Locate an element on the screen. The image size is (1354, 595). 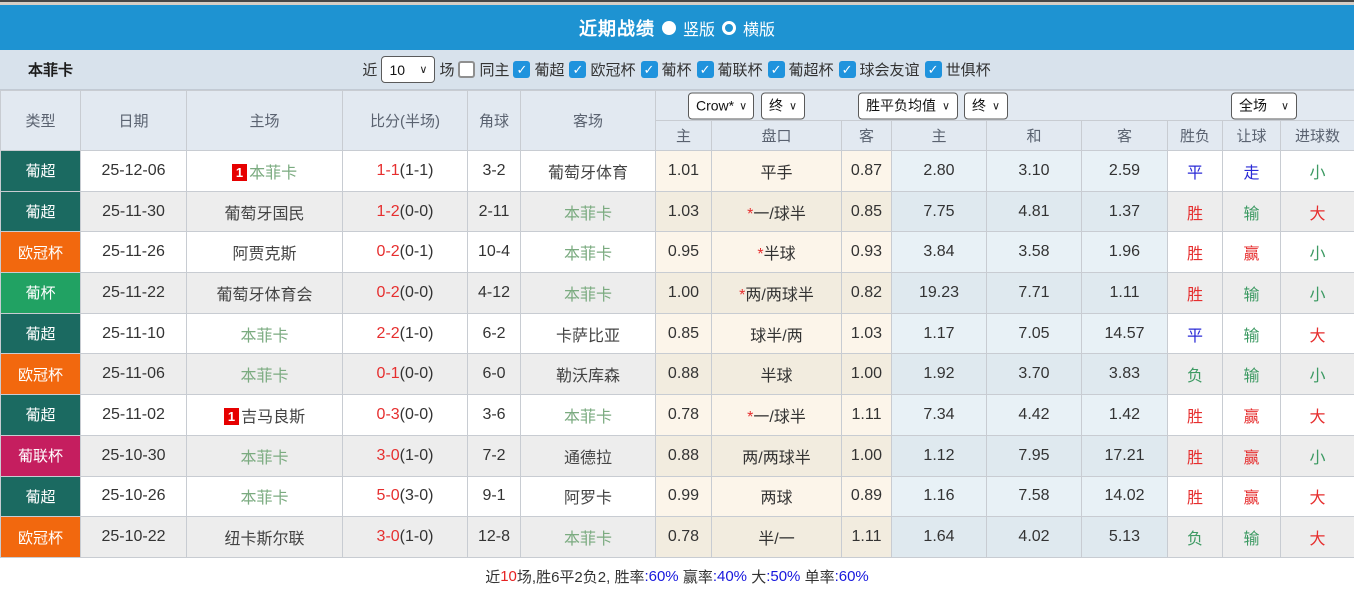
odds-time-select: 终 ∨ is located at coordinates (783, 105).